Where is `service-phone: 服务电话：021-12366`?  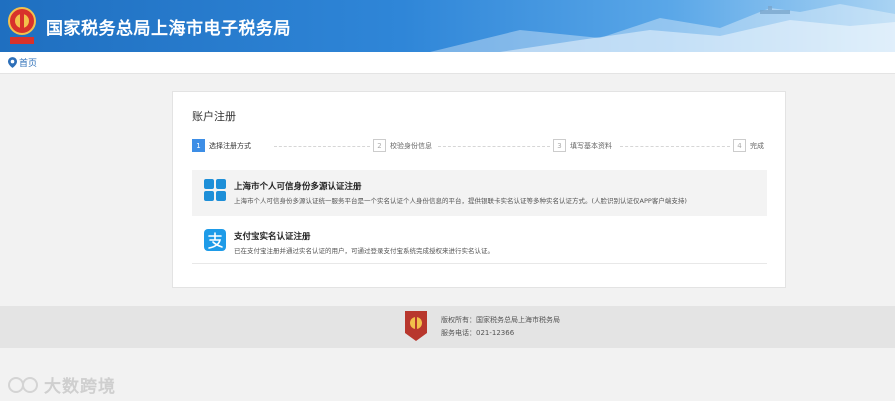 service-phone: 服务电话：021-12366 is located at coordinates (478, 333).